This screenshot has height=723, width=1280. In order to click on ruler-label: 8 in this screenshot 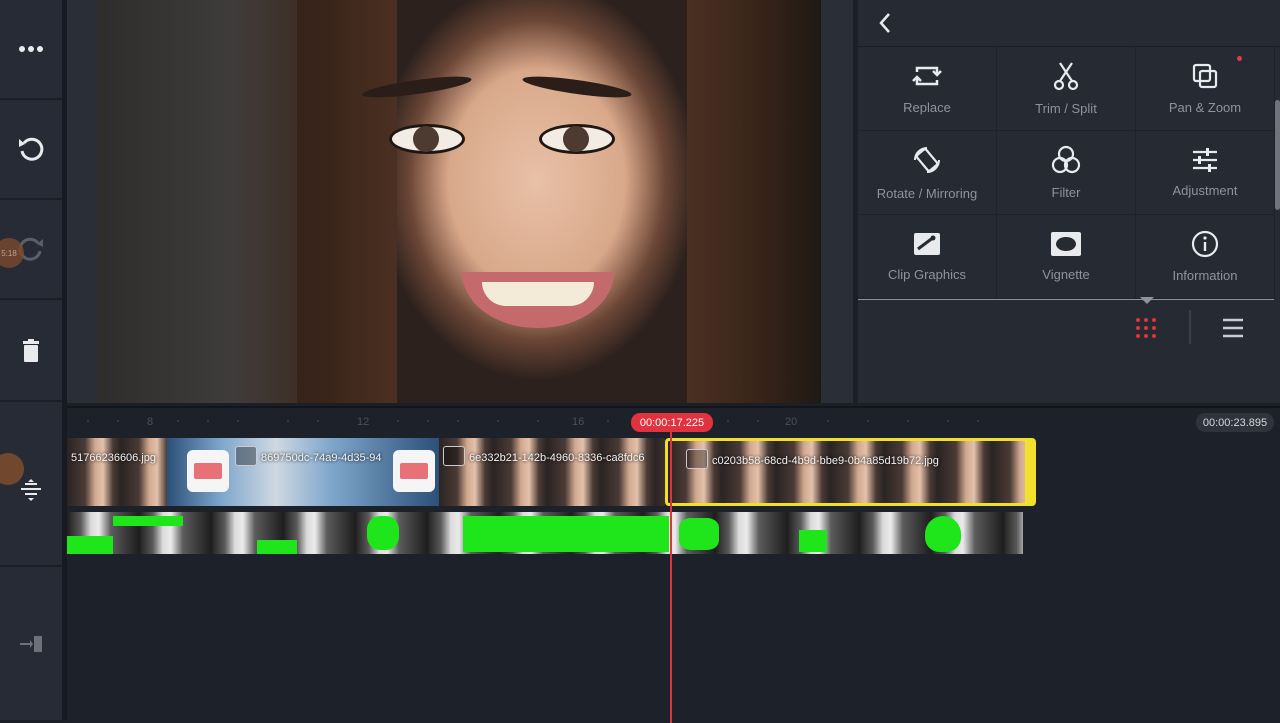, I will do `click(150, 422)`.